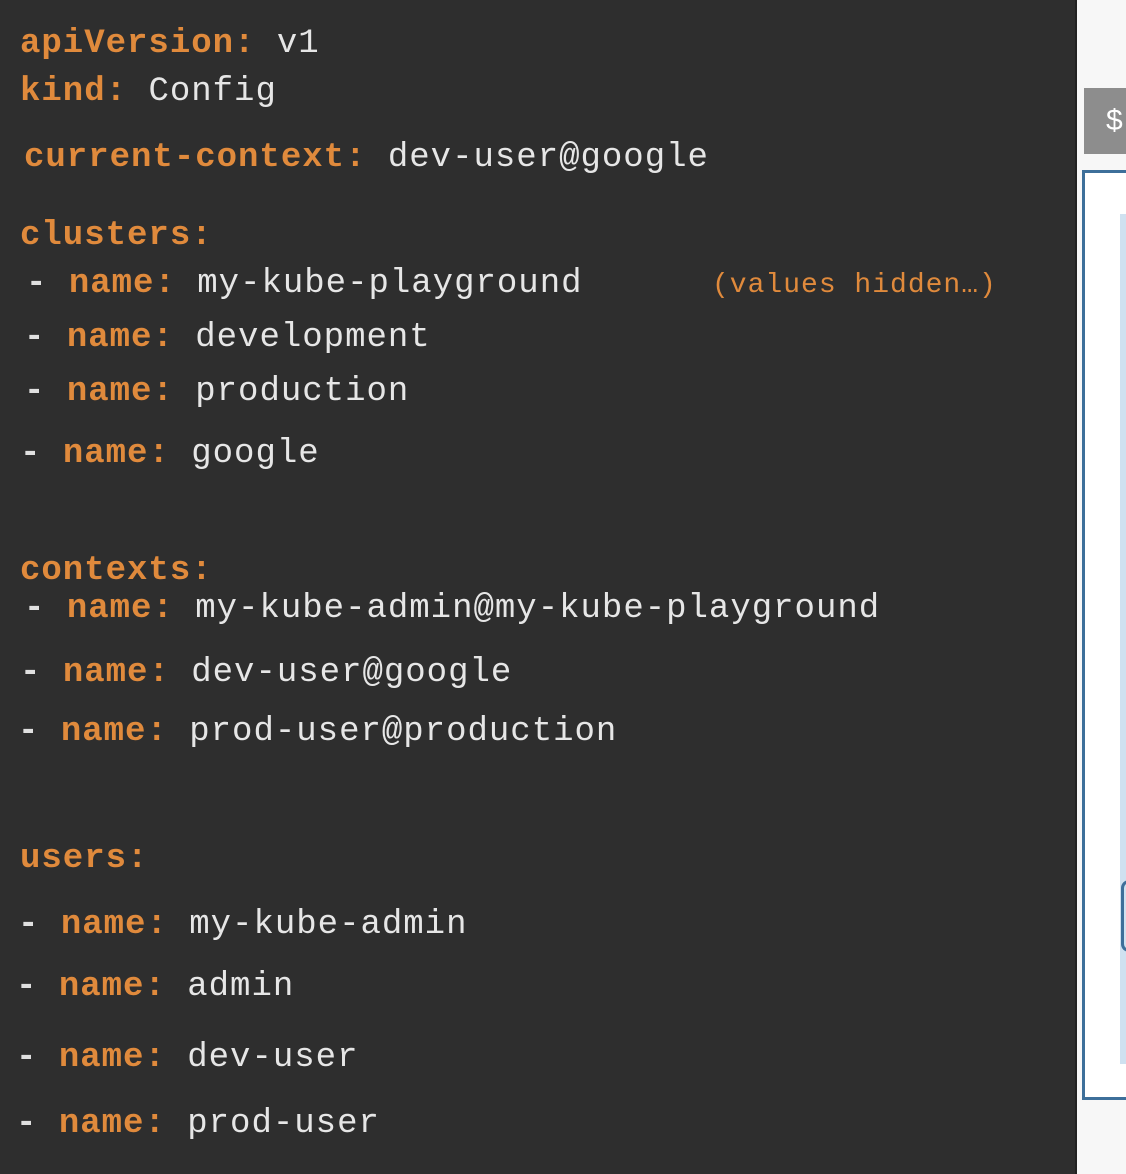 This screenshot has height=1174, width=1126. I want to click on context-name: my-kube-admin@my-kube-playground, so click(538, 609).